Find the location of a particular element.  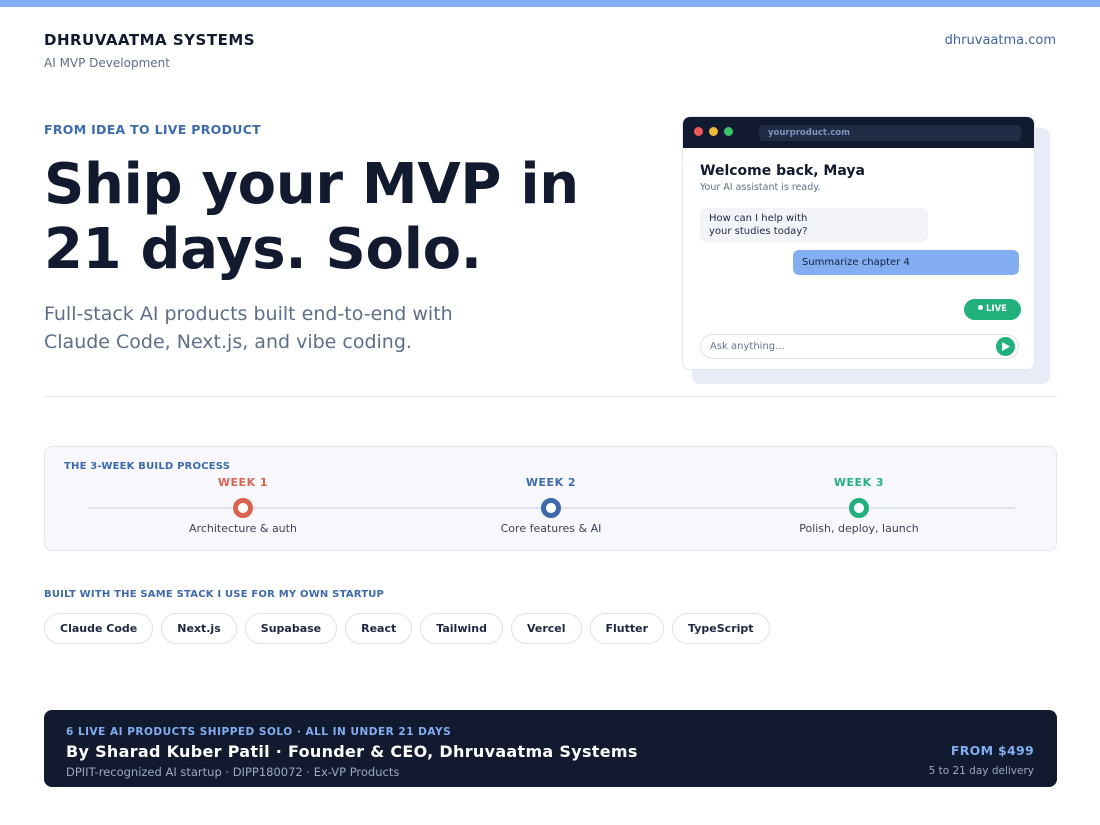

stack-chip-vercel: Vercel is located at coordinates (546, 628).